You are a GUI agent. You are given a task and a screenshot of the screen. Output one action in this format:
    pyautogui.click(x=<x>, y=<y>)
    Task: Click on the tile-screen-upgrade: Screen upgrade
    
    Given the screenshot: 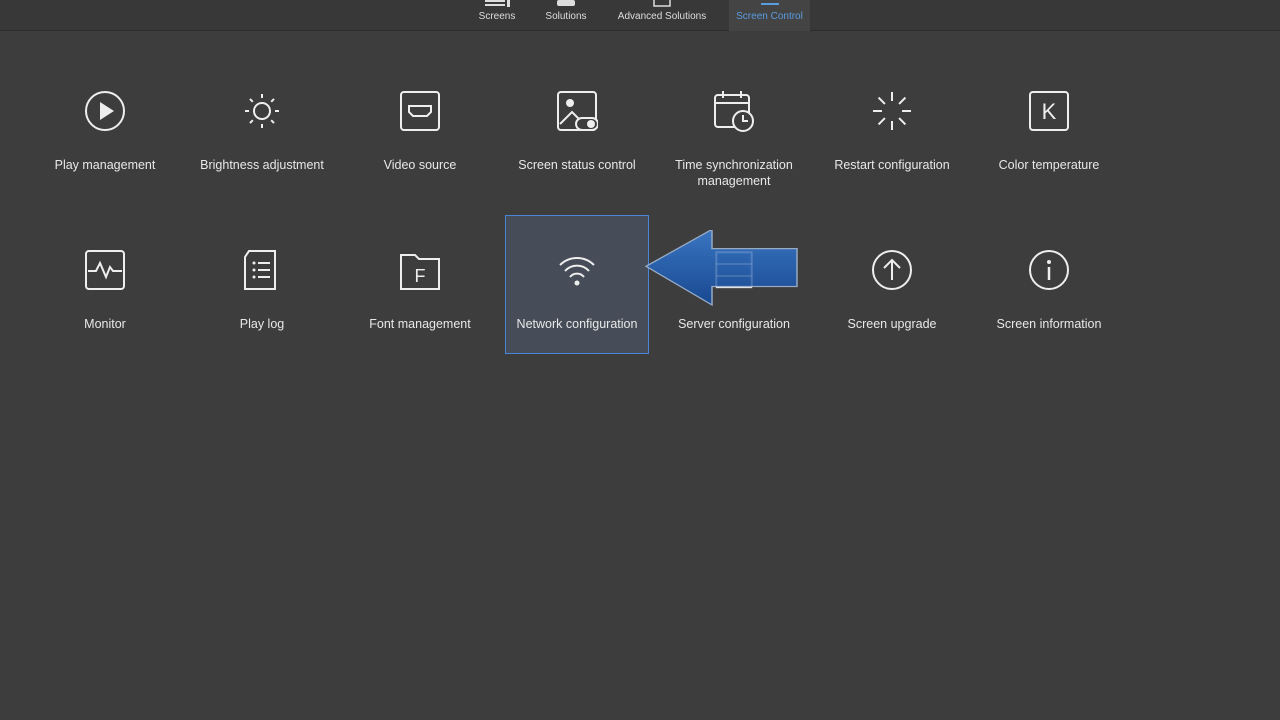 What is the action you would take?
    pyautogui.click(x=892, y=284)
    